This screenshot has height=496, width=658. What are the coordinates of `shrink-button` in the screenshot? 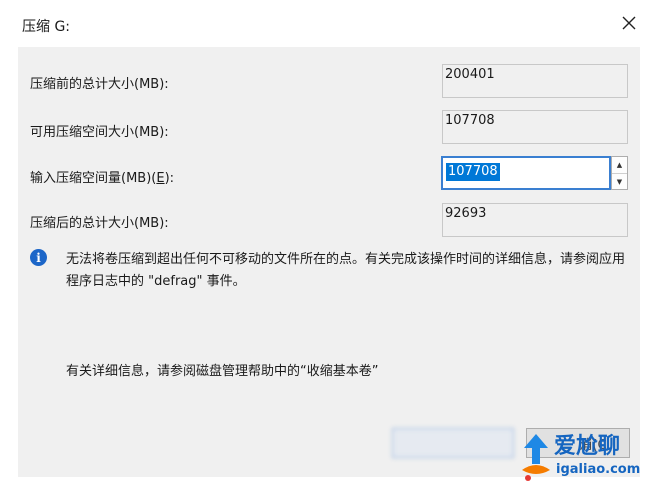 It's located at (453, 443).